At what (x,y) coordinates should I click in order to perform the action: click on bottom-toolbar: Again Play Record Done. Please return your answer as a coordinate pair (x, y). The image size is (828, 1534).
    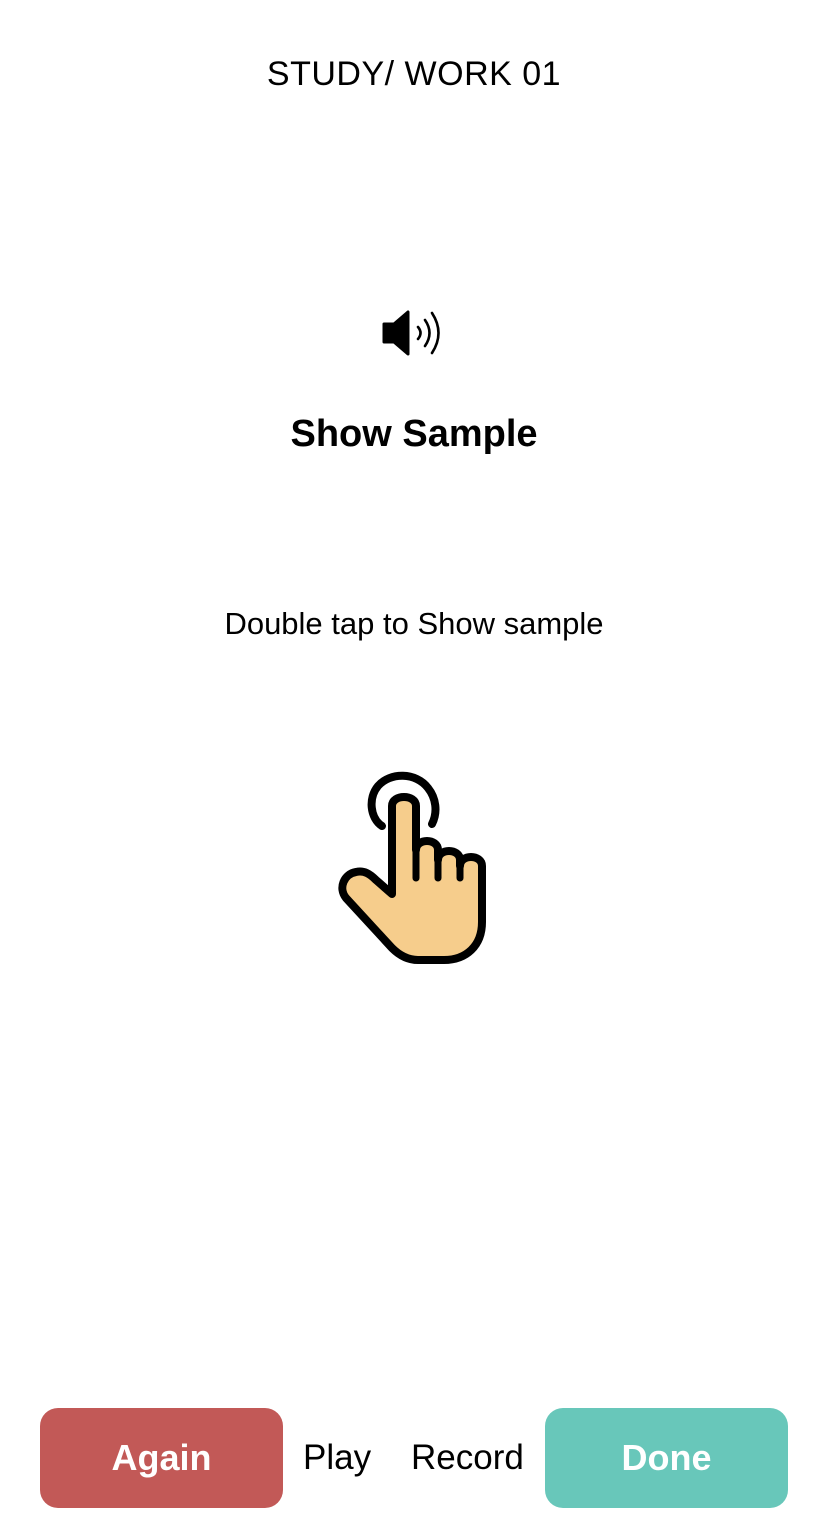
    Looking at the image, I should click on (414, 1458).